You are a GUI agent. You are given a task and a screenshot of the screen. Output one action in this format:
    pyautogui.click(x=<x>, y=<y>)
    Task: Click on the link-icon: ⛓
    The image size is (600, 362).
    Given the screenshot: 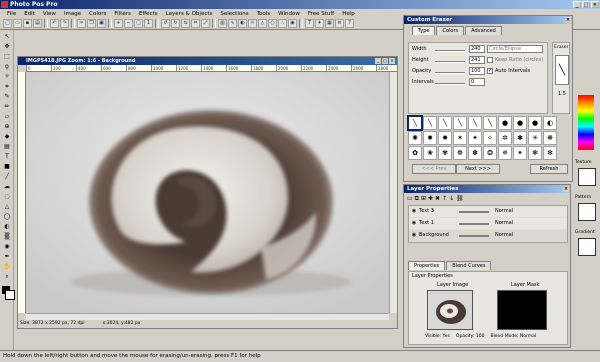 What is the action you would take?
    pyautogui.click(x=460, y=199)
    